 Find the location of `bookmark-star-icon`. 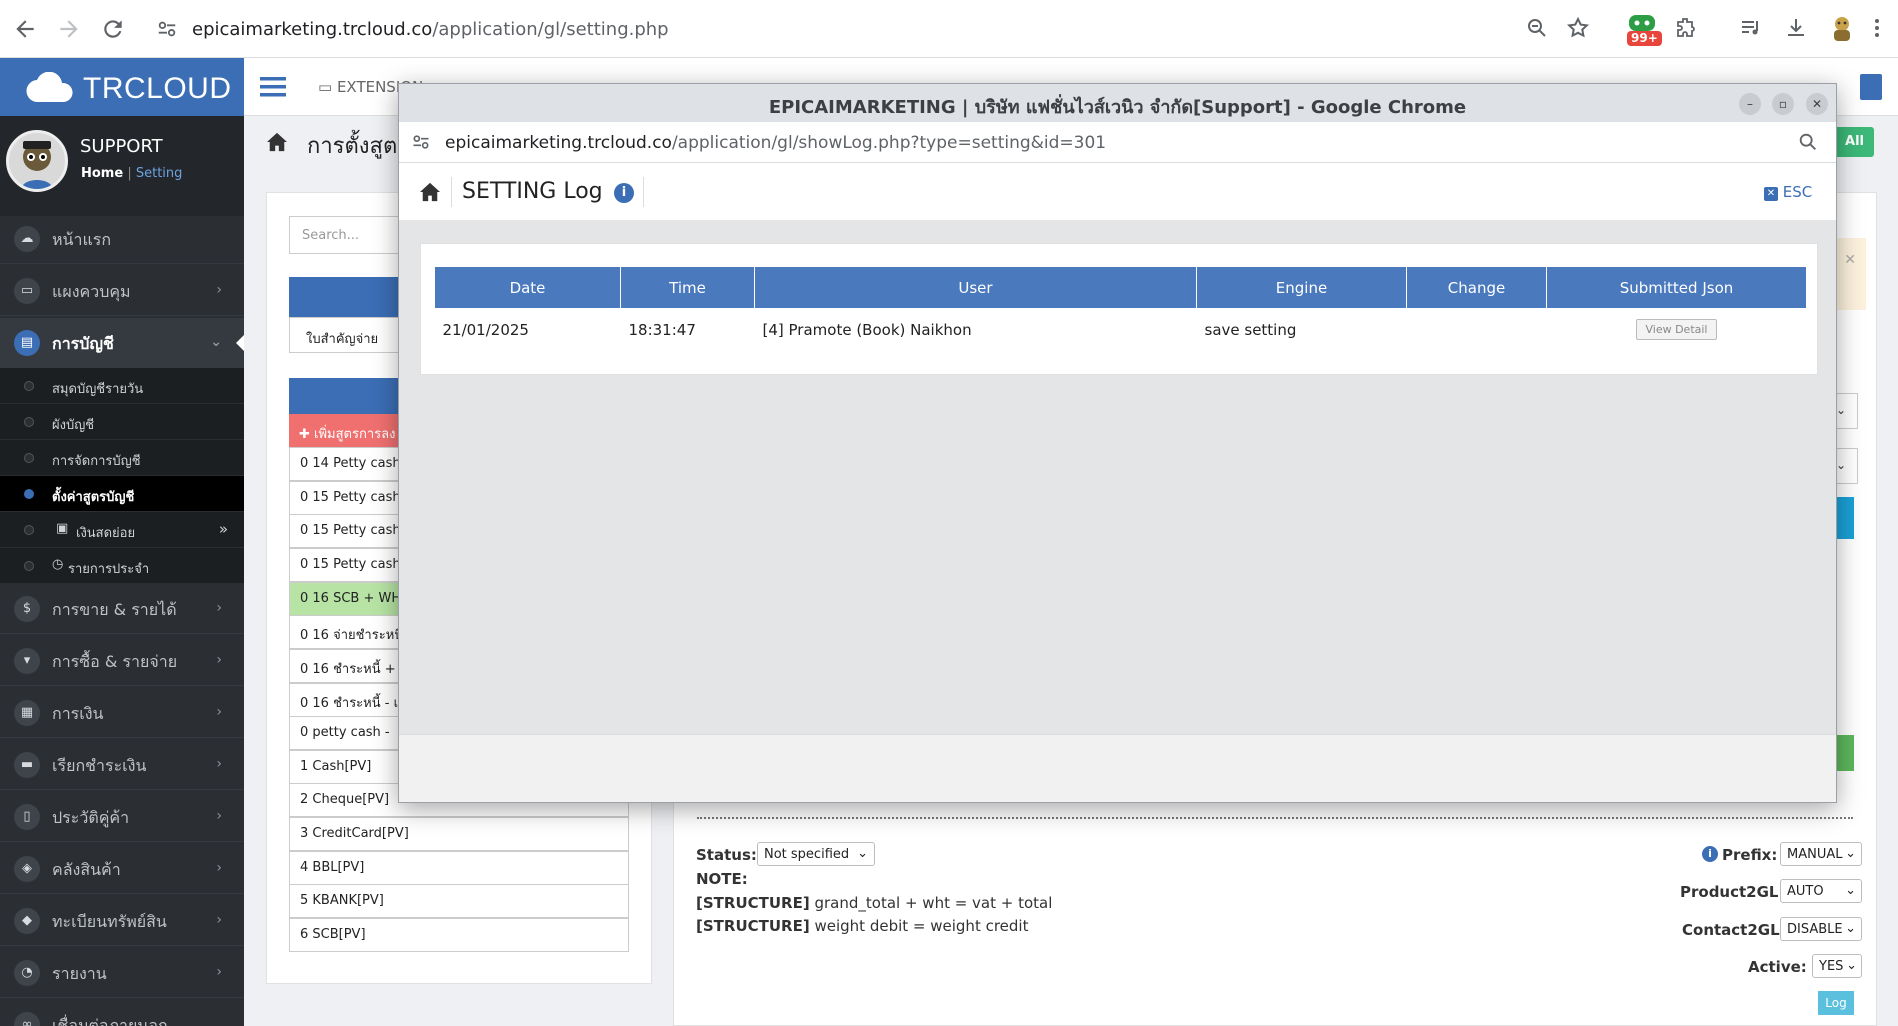

bookmark-star-icon is located at coordinates (1579, 29).